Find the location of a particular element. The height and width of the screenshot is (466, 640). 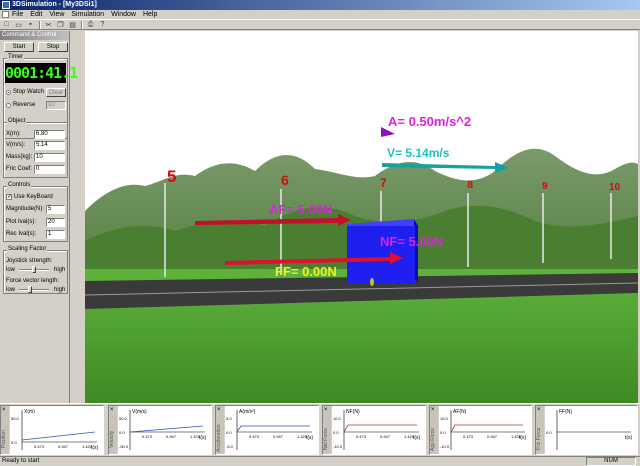

menu-help: Help is located at coordinates (150, 14).